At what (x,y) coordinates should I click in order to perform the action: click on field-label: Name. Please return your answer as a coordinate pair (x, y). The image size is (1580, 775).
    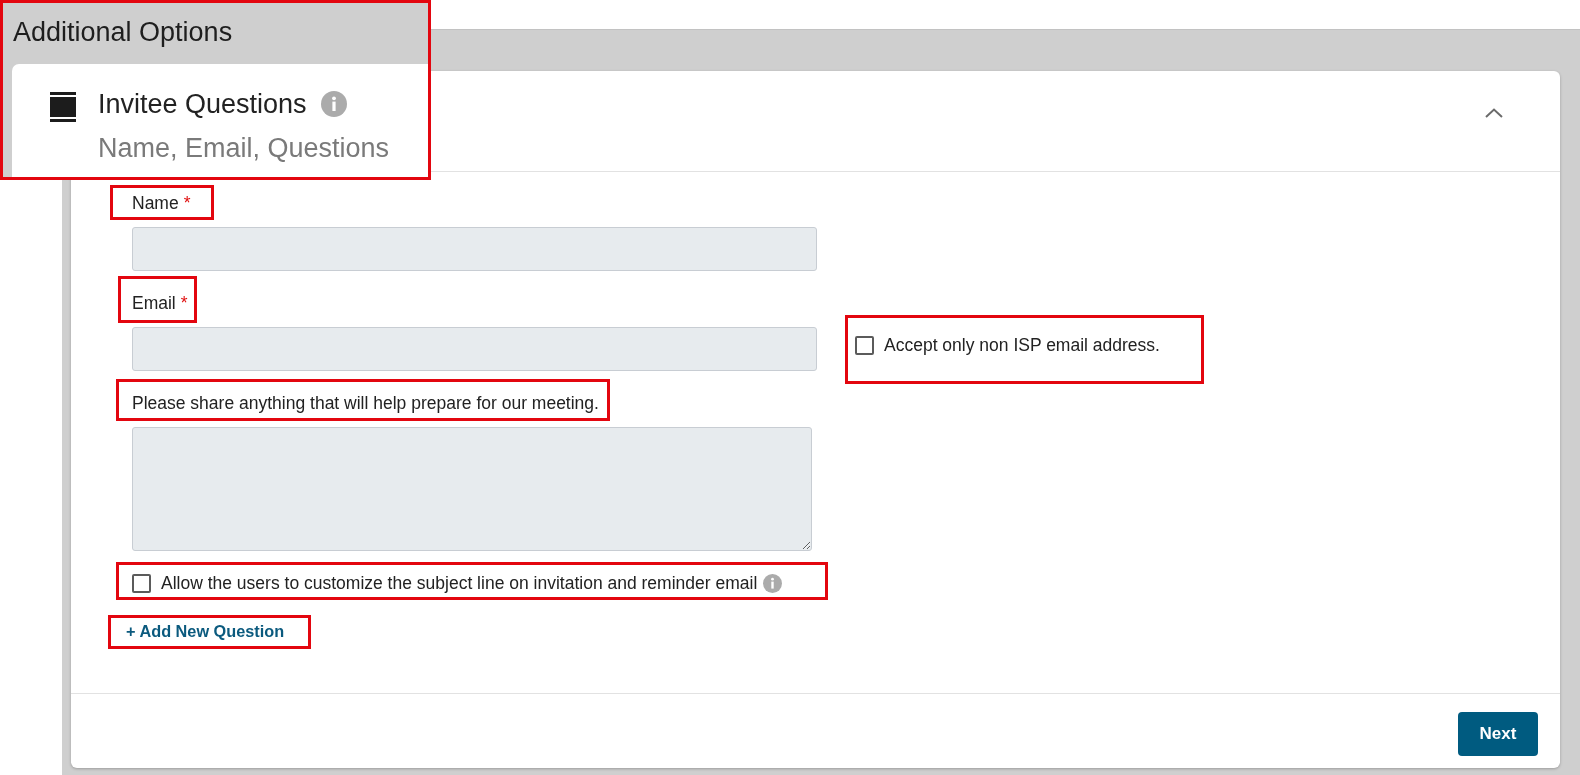
    Looking at the image, I should click on (155, 203).